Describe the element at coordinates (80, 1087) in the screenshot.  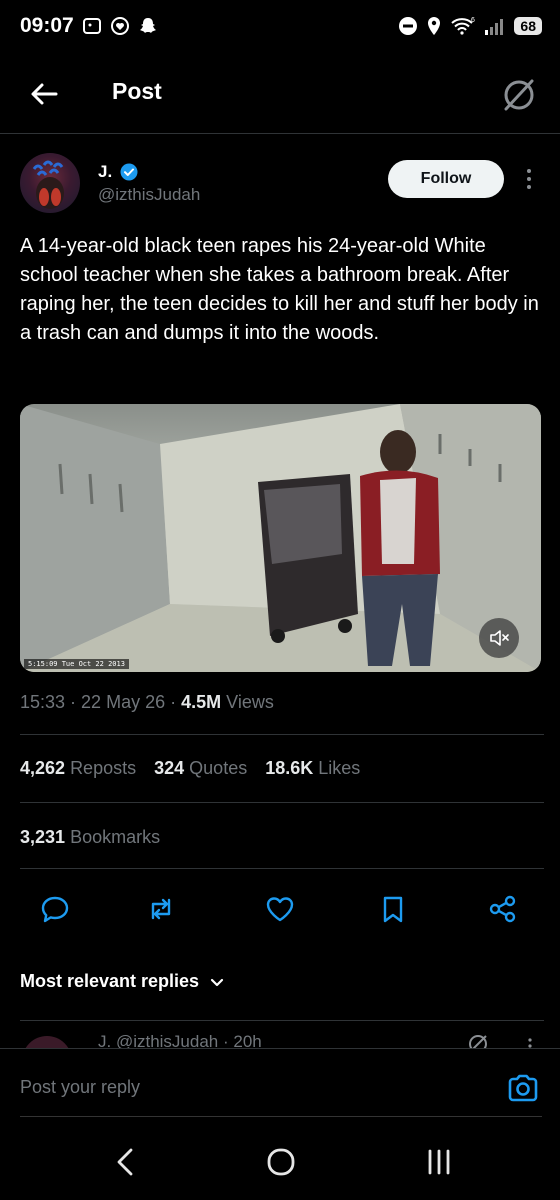
I see `reply-input: Post your reply` at that location.